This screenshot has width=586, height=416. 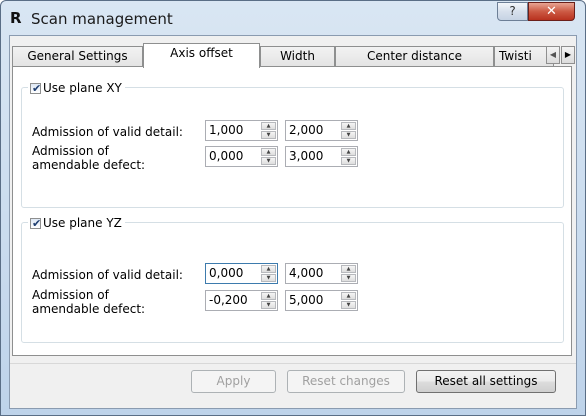 I want to click on button-bar-separator, so click(x=293, y=363).